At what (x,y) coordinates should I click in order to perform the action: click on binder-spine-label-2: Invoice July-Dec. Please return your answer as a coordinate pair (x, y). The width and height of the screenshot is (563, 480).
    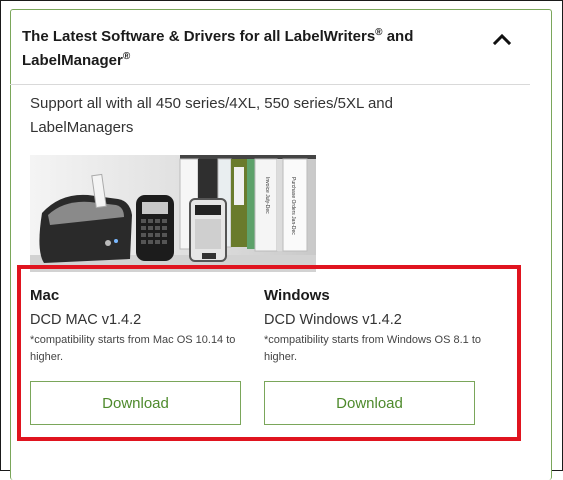
    Looking at the image, I should click on (267, 195).